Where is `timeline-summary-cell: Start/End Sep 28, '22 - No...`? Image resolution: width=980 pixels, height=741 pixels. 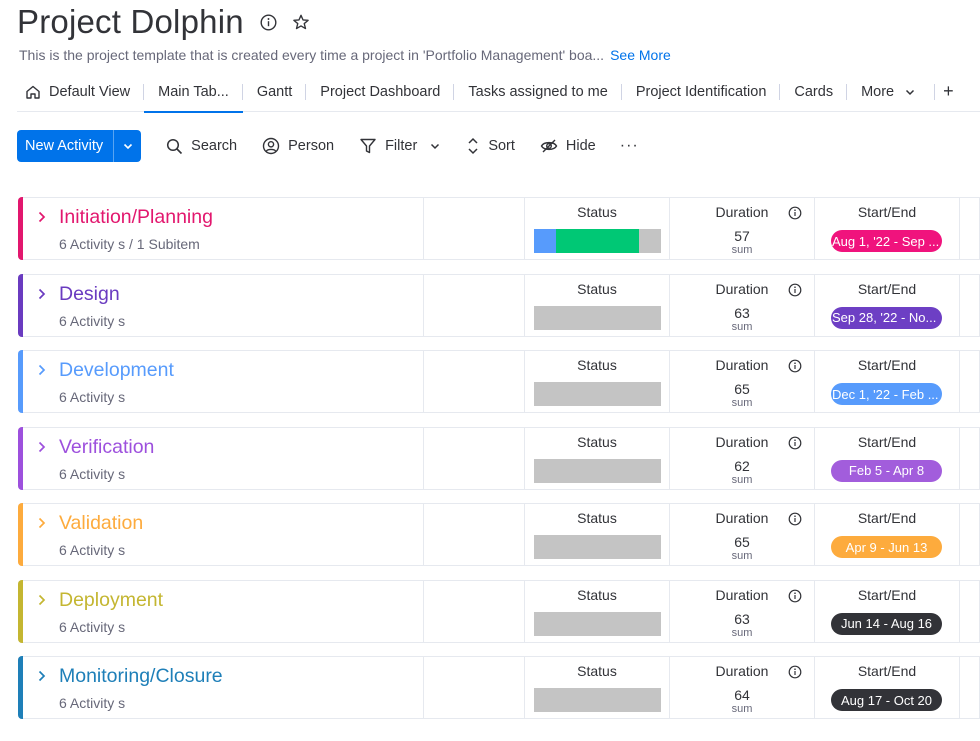 timeline-summary-cell: Start/End Sep 28, '22 - No... is located at coordinates (886, 305).